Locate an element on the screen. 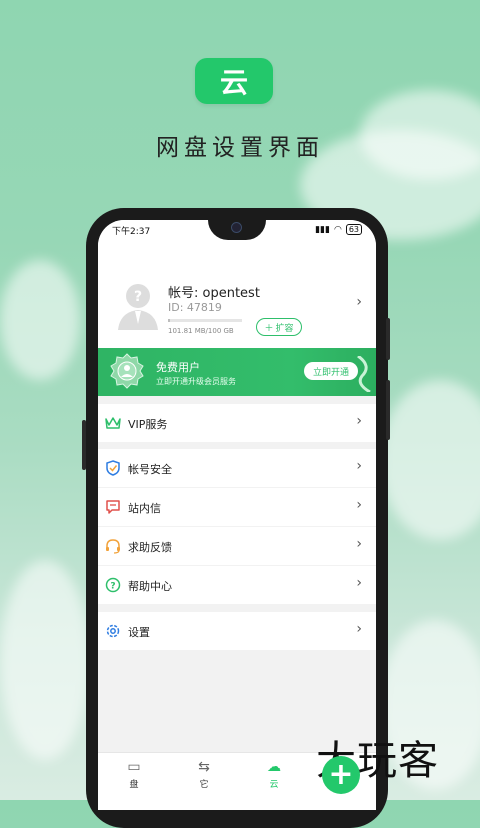  vip-subtitle: 立即开通升级会员服务 is located at coordinates (196, 381).